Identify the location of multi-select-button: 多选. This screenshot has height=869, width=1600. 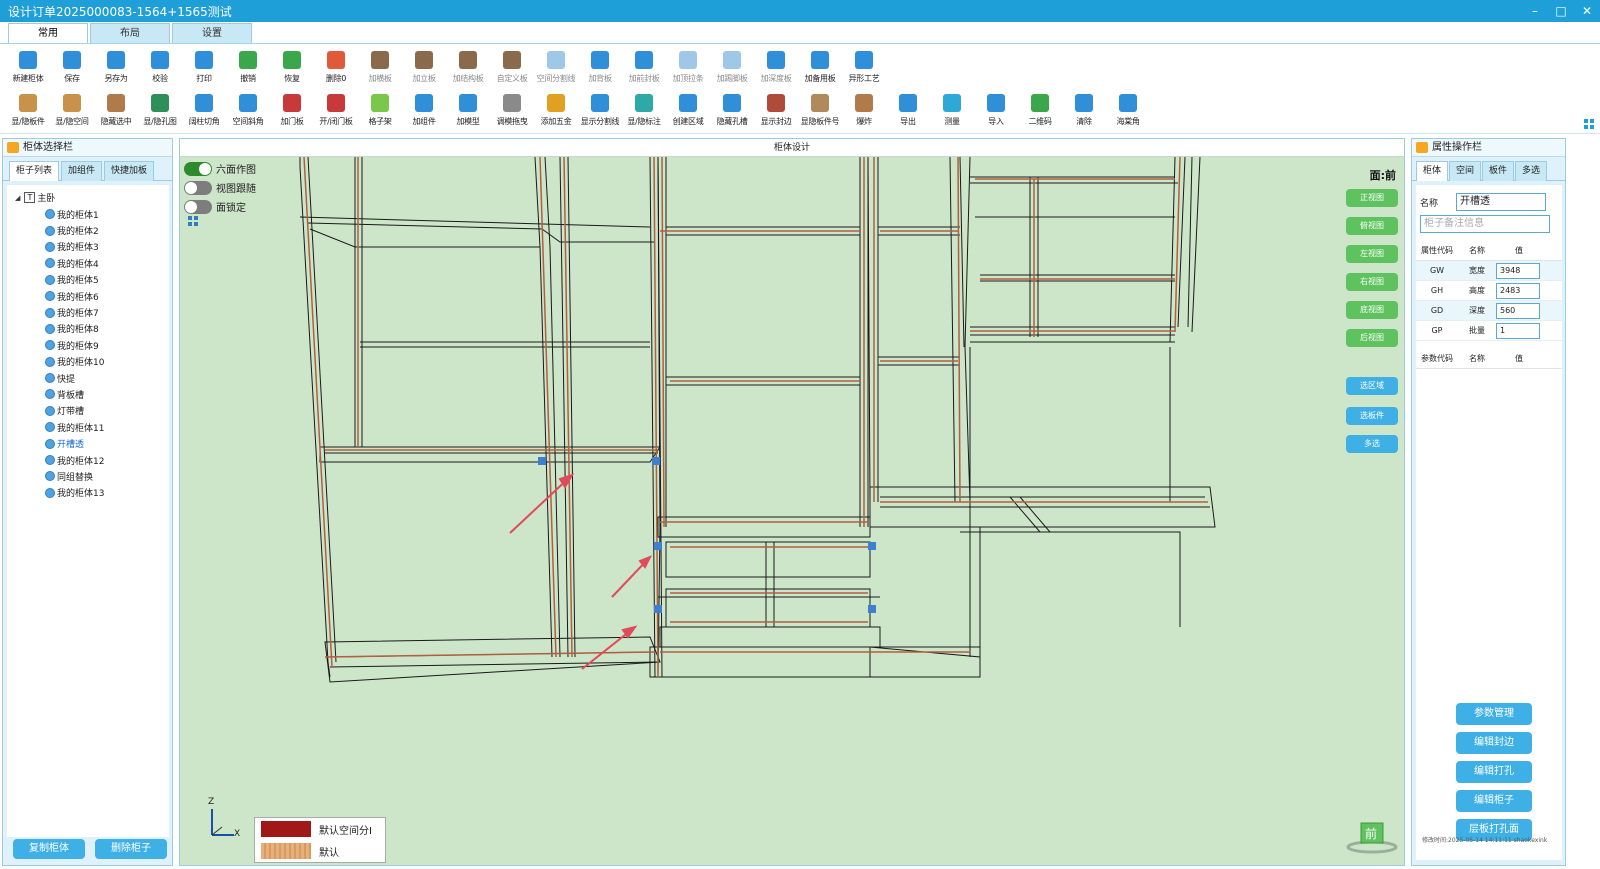
(1372, 444).